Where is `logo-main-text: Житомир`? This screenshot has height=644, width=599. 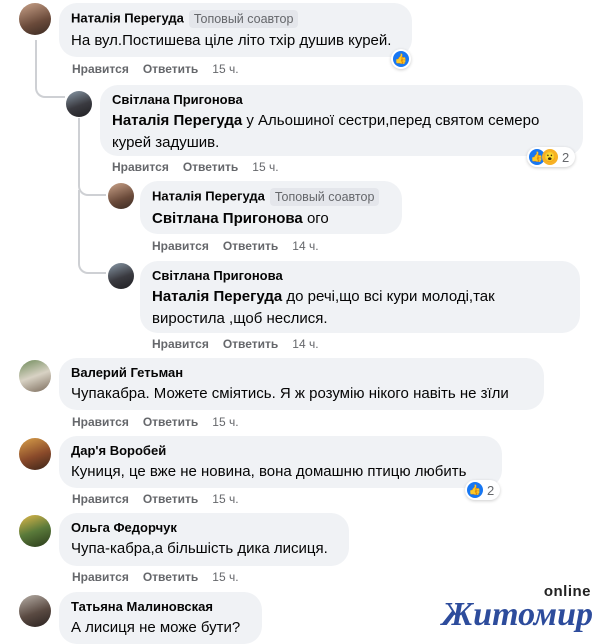 logo-main-text: Житомир is located at coordinates (517, 614).